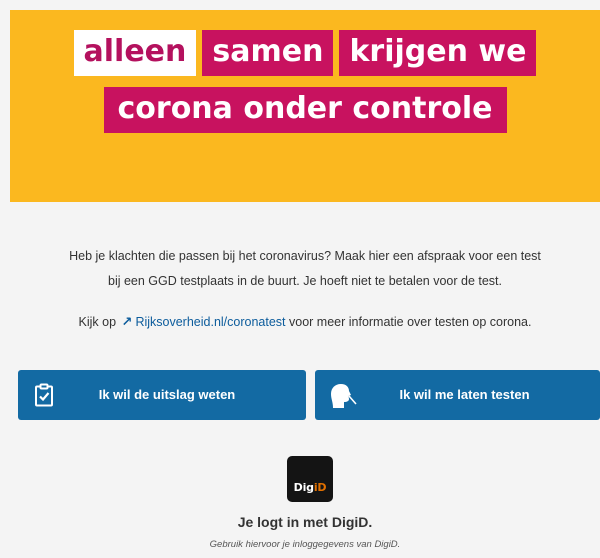 This screenshot has height=558, width=600. What do you see at coordinates (320, 487) in the screenshot?
I see `digid-logo-suffix: iD` at bounding box center [320, 487].